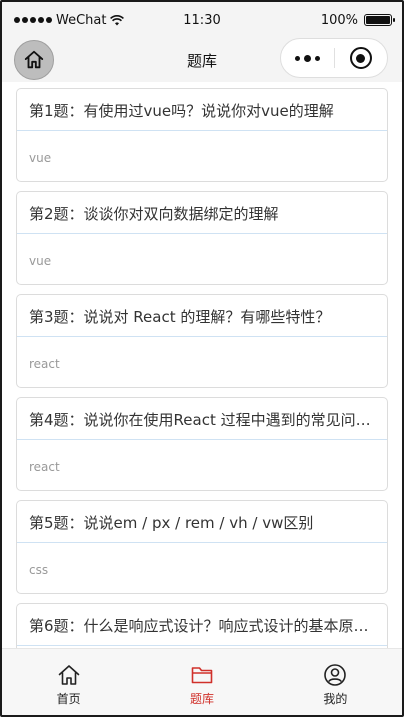 The image size is (404, 717). Describe the element at coordinates (202, 238) in the screenshot. I see `question-card: 第2题：谈谈你对双向数据绑定的理解 vue` at that location.